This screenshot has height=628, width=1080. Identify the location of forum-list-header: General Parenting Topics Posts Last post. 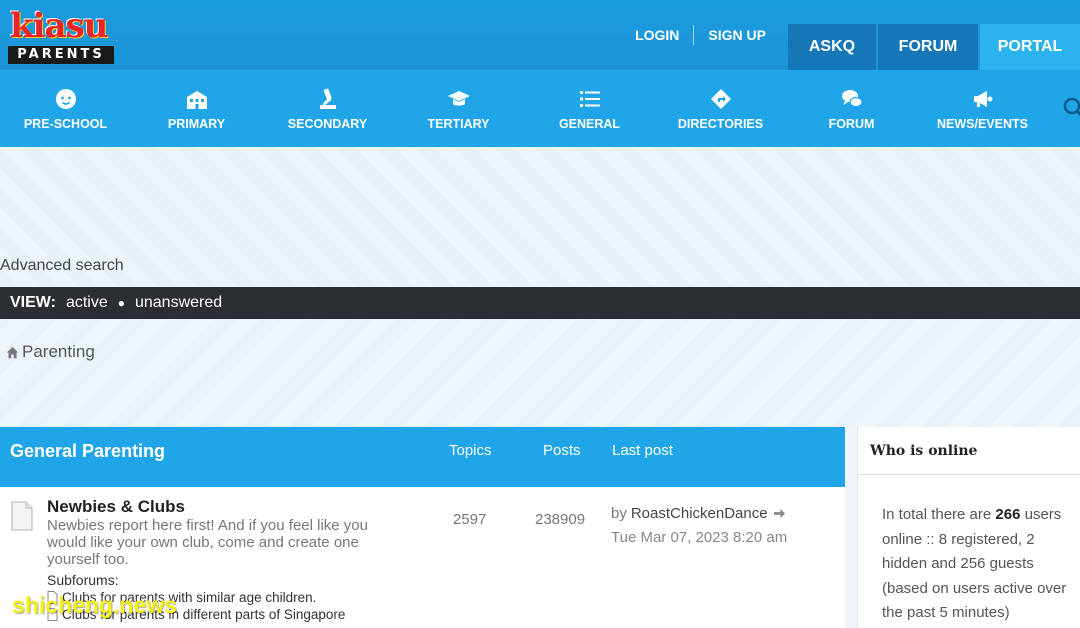
(422, 457).